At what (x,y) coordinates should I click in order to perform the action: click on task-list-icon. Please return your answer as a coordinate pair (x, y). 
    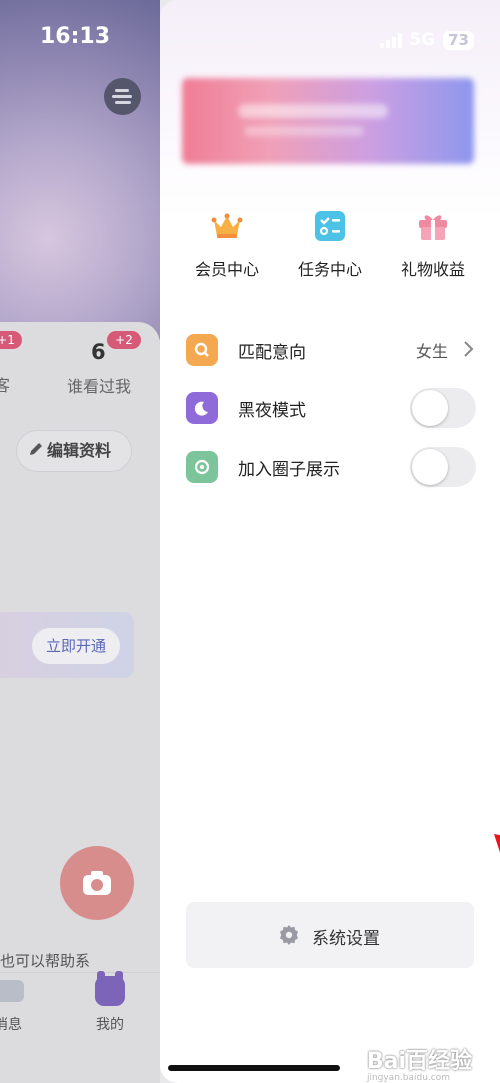
    Looking at the image, I should click on (330, 226).